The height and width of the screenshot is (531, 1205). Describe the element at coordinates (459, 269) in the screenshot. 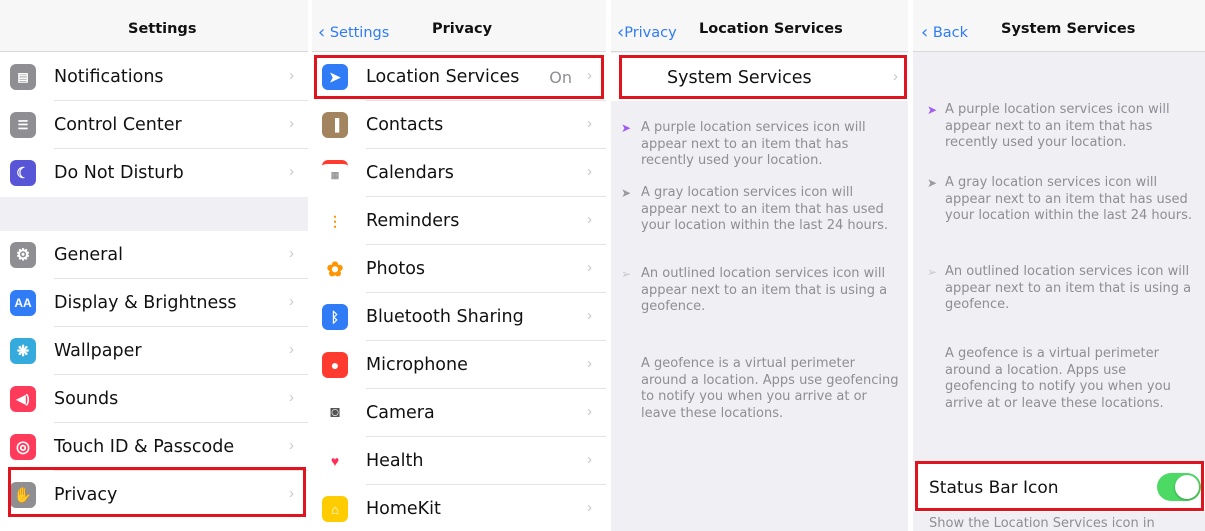

I see `privacy-item-photos: ✿ Photos ›` at that location.